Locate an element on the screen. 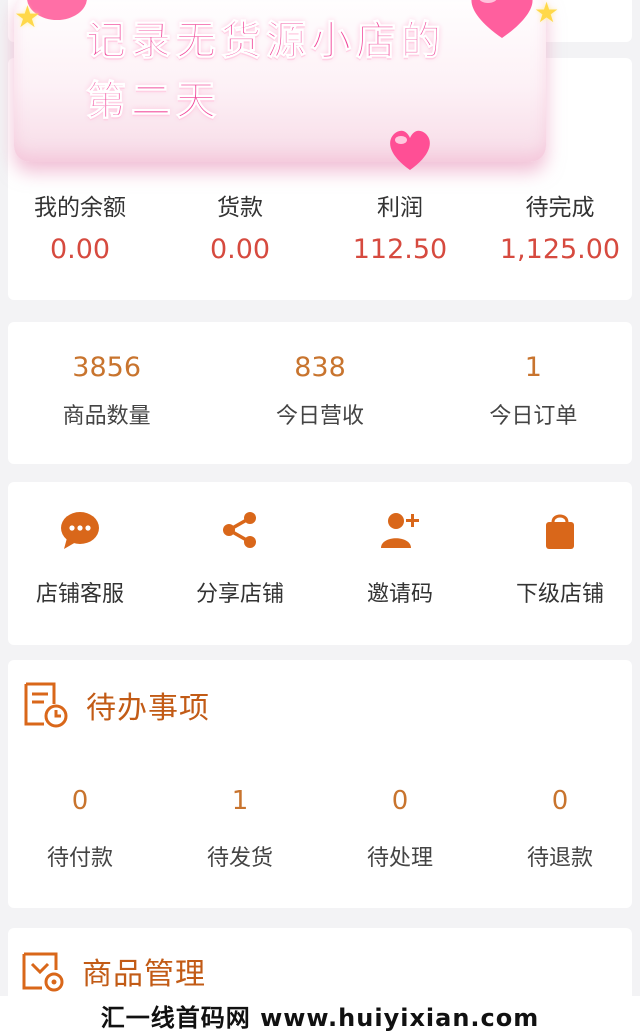 This screenshot has height=1034, width=640. stat-labels: 商品数量 今日营收 今日订单 is located at coordinates (320, 414).